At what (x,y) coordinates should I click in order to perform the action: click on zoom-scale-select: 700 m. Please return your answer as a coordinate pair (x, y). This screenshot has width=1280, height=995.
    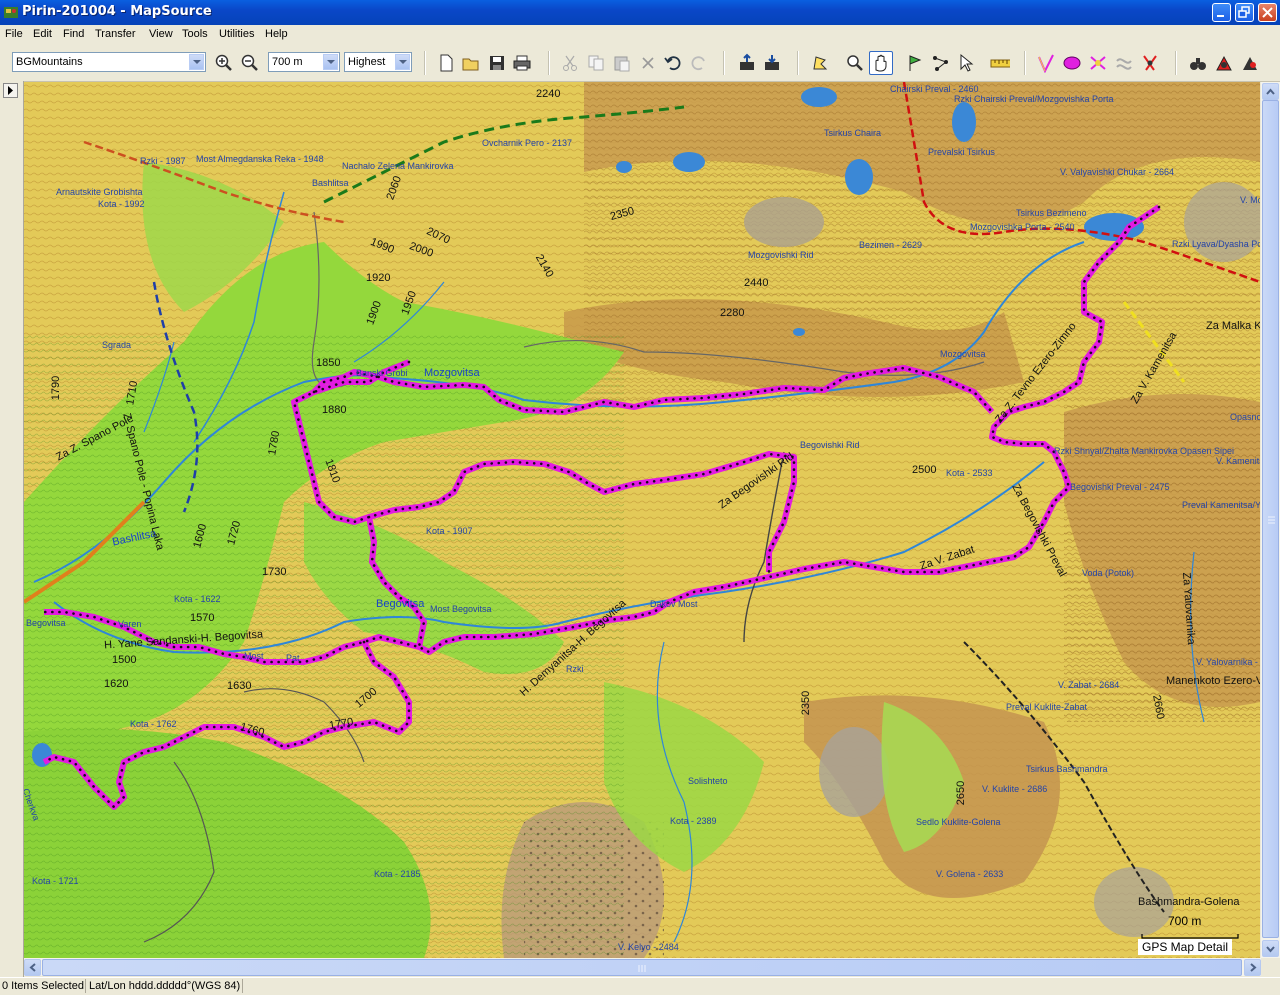
    Looking at the image, I should click on (304, 62).